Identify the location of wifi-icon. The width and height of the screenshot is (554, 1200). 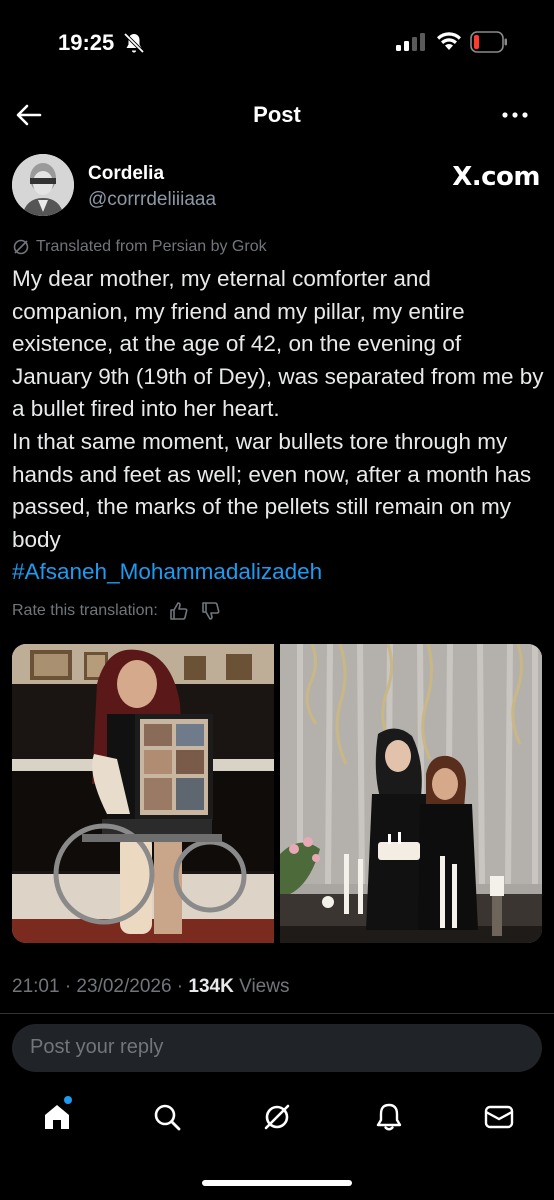
(449, 41).